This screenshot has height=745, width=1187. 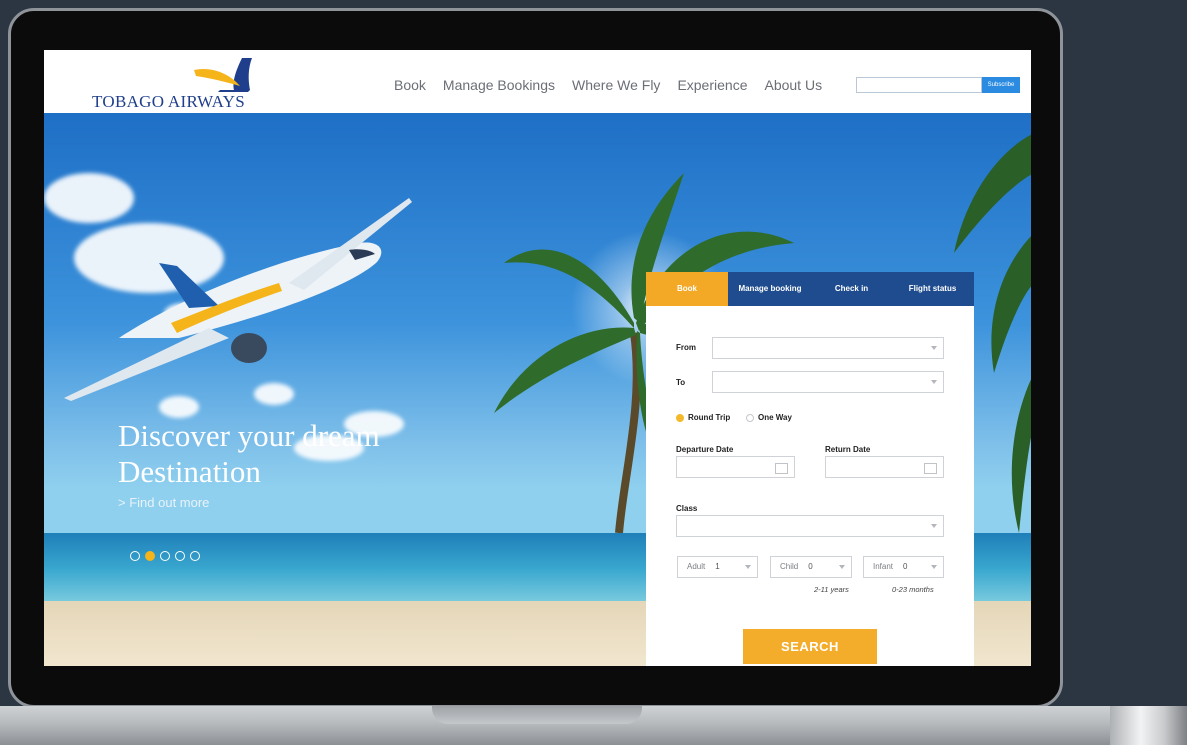 I want to click on subscribe-button: Subscribe, so click(x=1001, y=85).